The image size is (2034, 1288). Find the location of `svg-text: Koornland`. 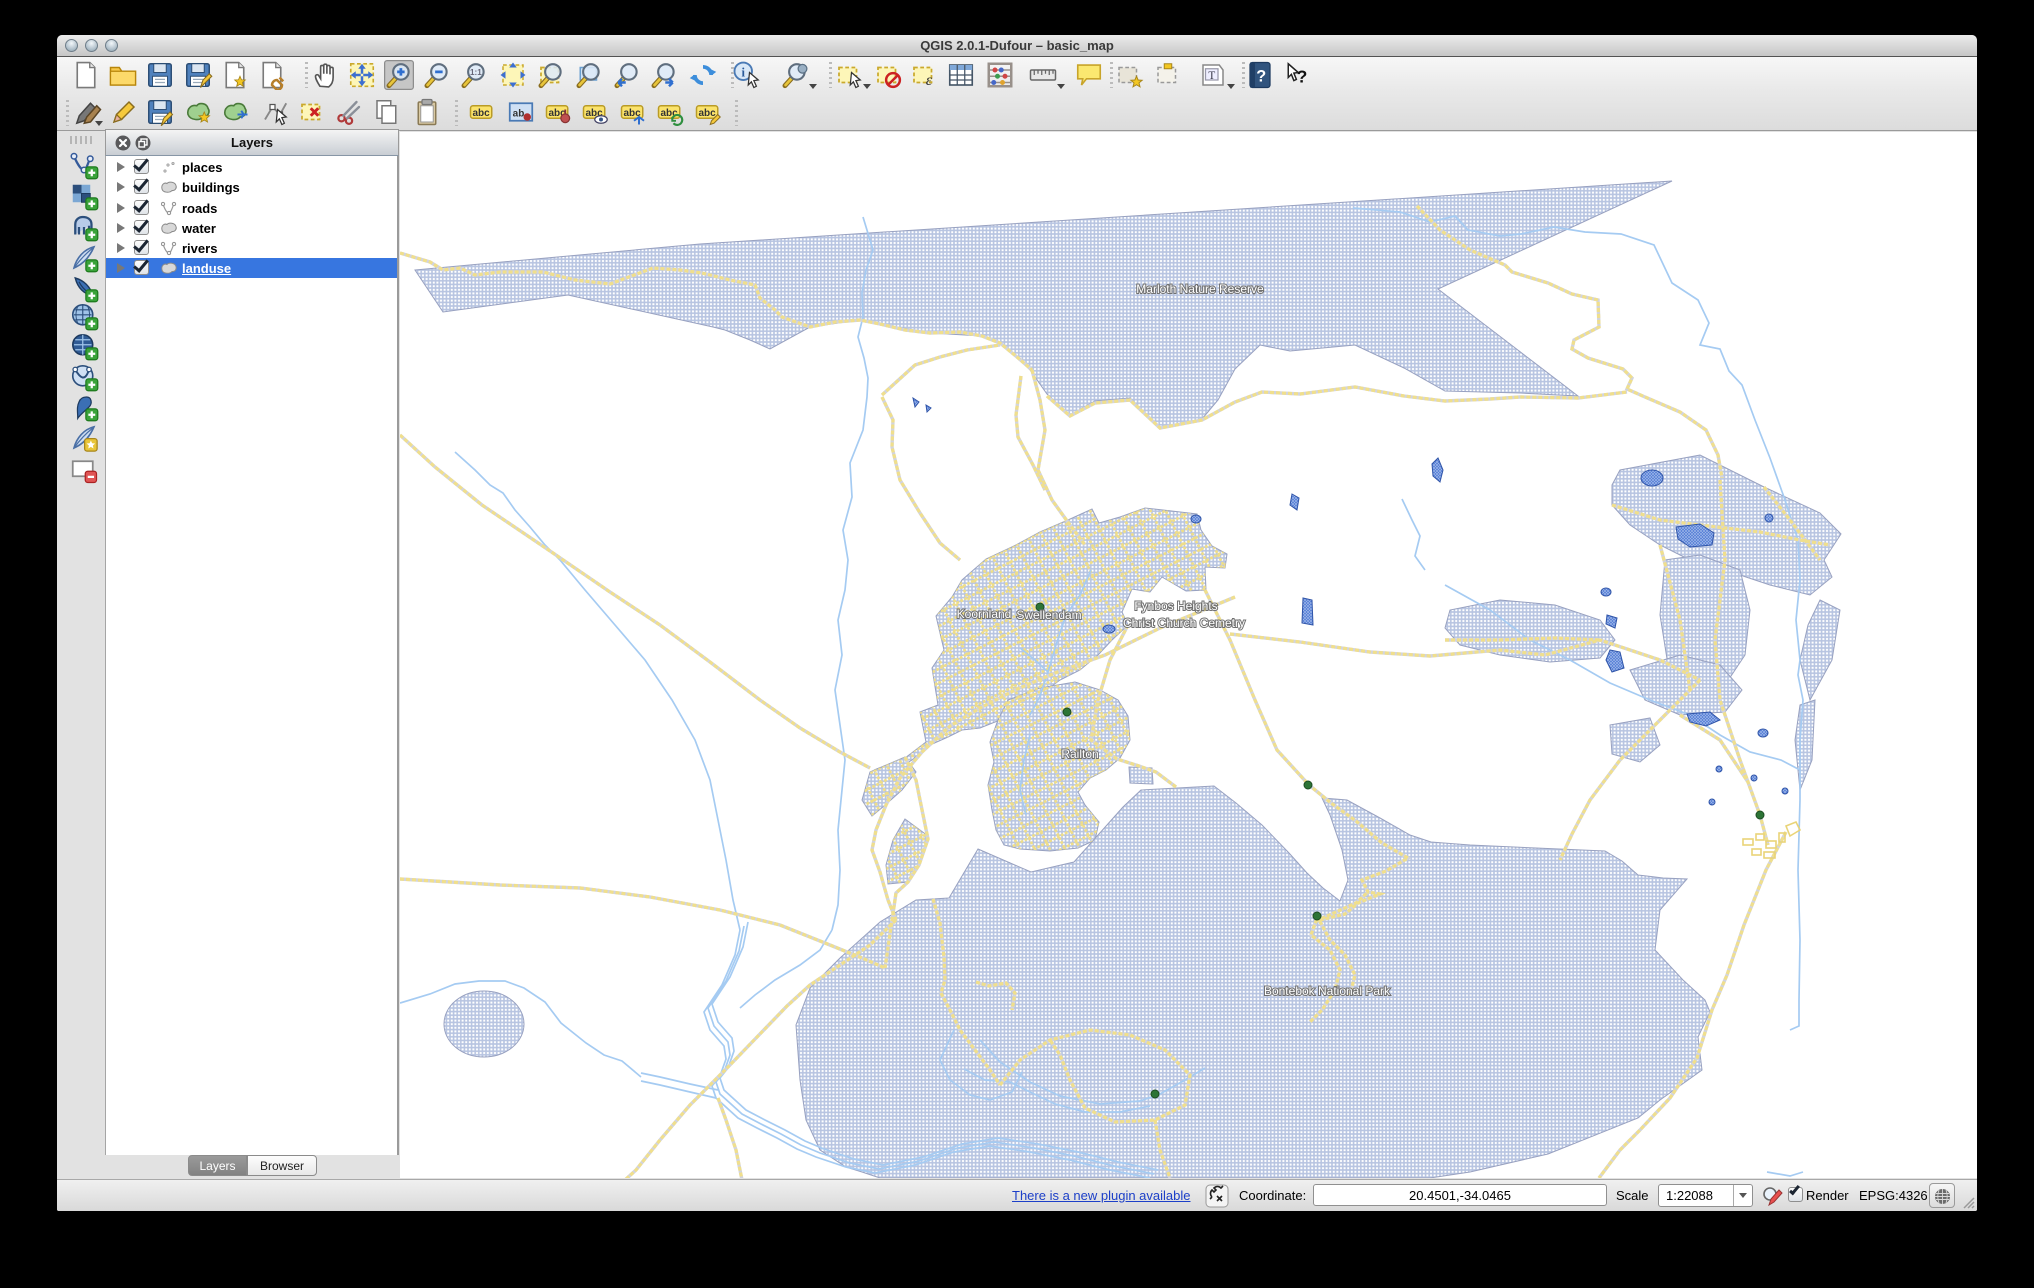

svg-text: Koornland is located at coordinates (984, 614).